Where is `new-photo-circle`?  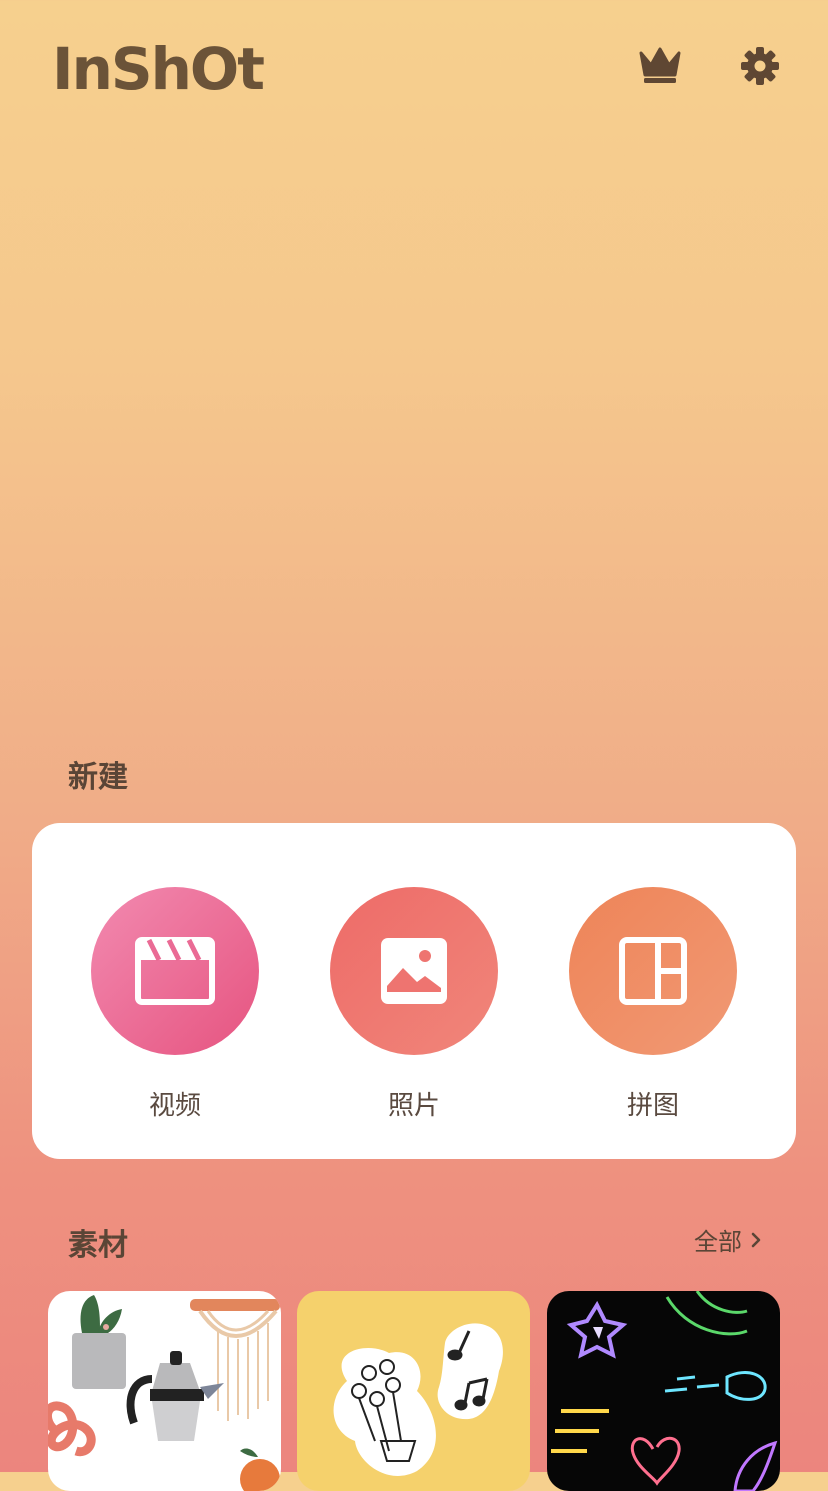
new-photo-circle is located at coordinates (414, 971).